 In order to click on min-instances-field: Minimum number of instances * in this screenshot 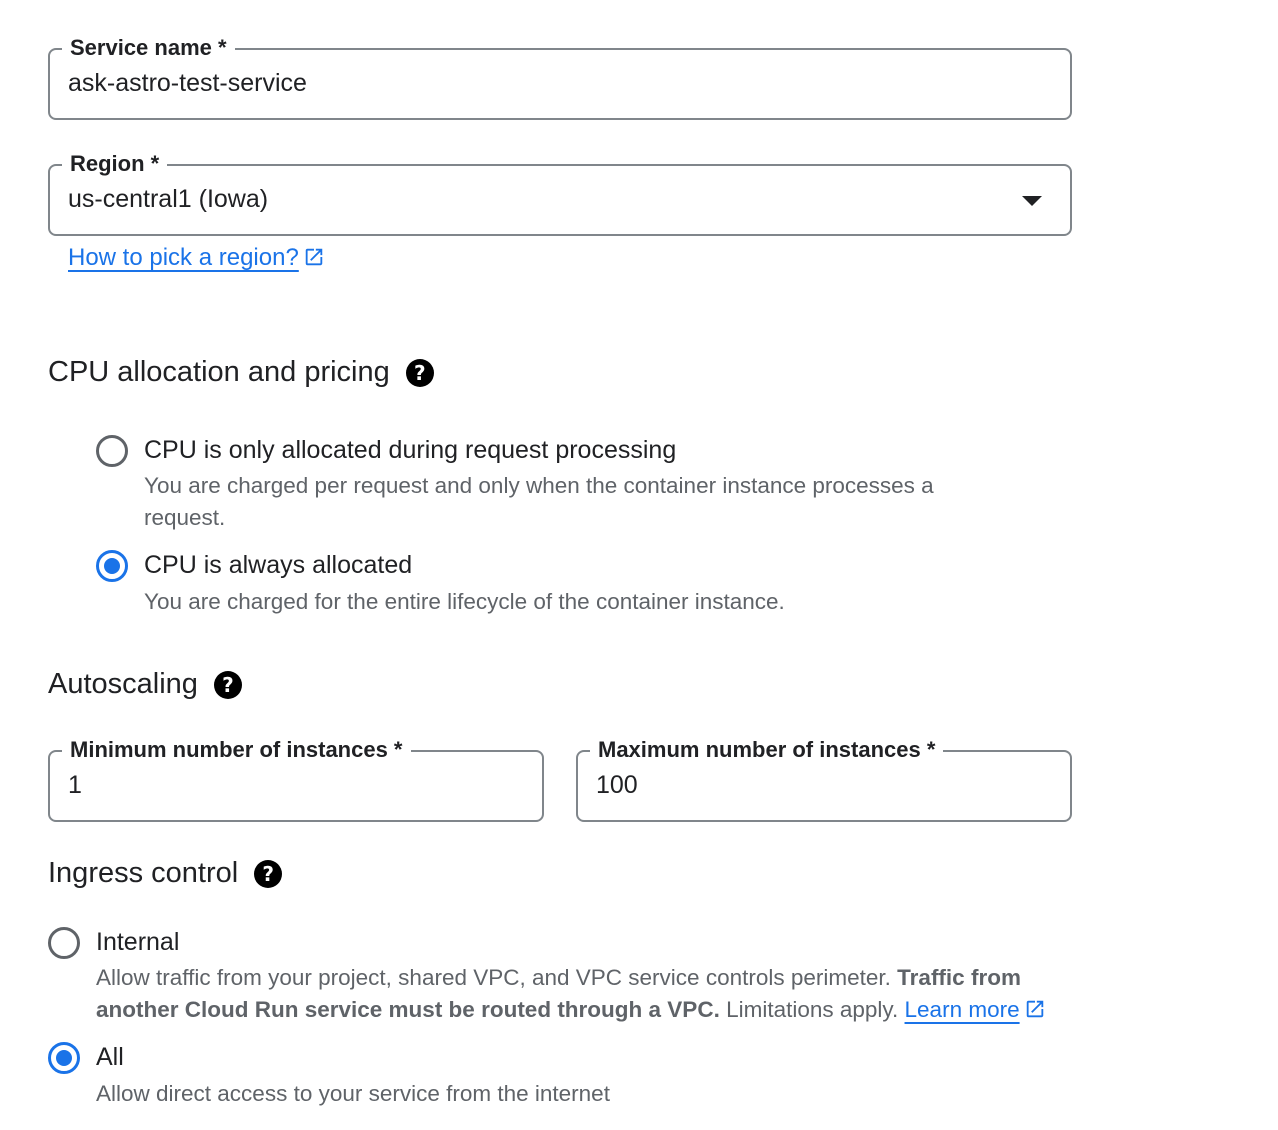, I will do `click(296, 779)`.